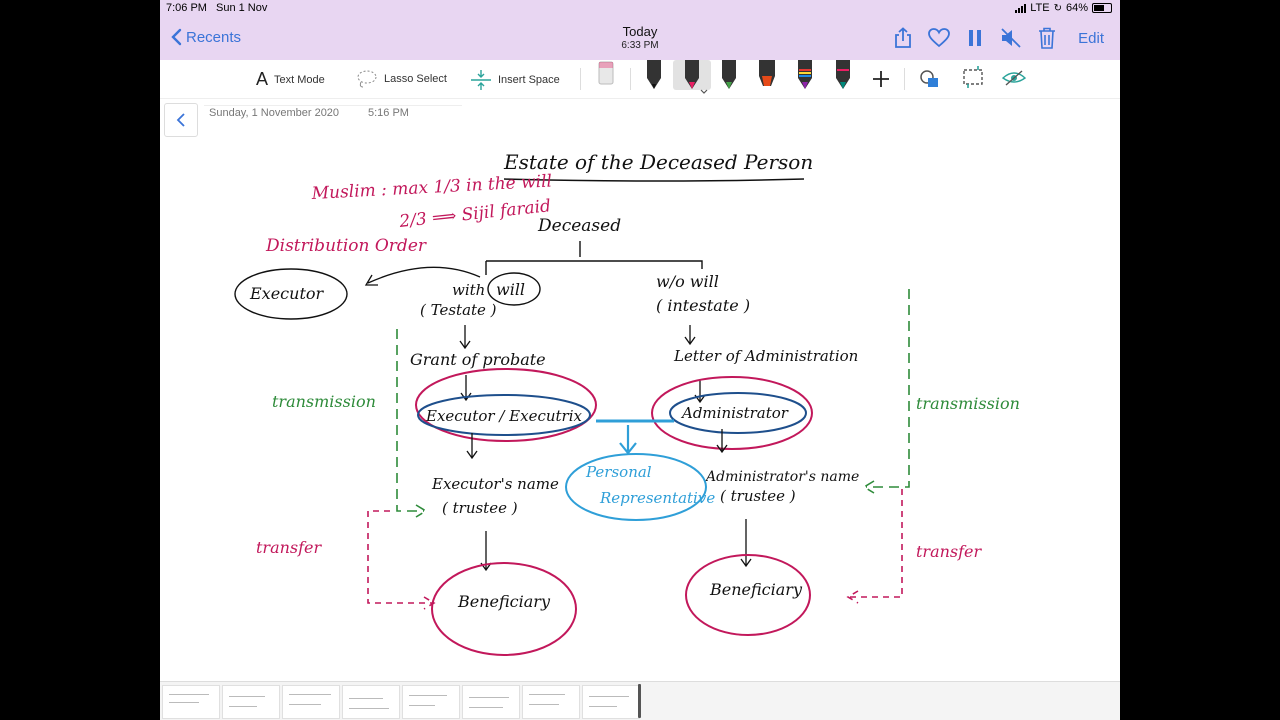 The width and height of the screenshot is (1280, 720). I want to click on eraser-tool, so click(606, 75).